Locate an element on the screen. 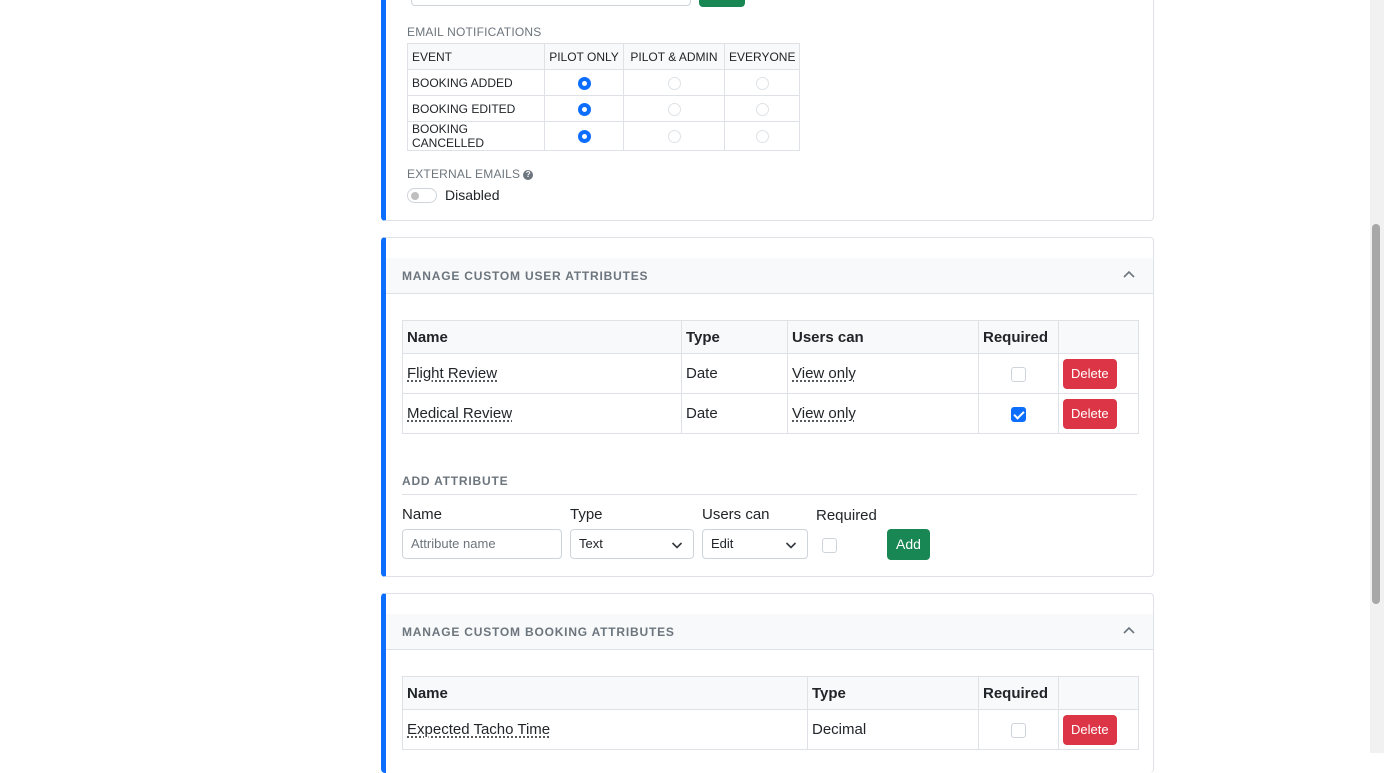 This screenshot has width=1384, height=773. attribute-name-link: Medical Review is located at coordinates (459, 413).